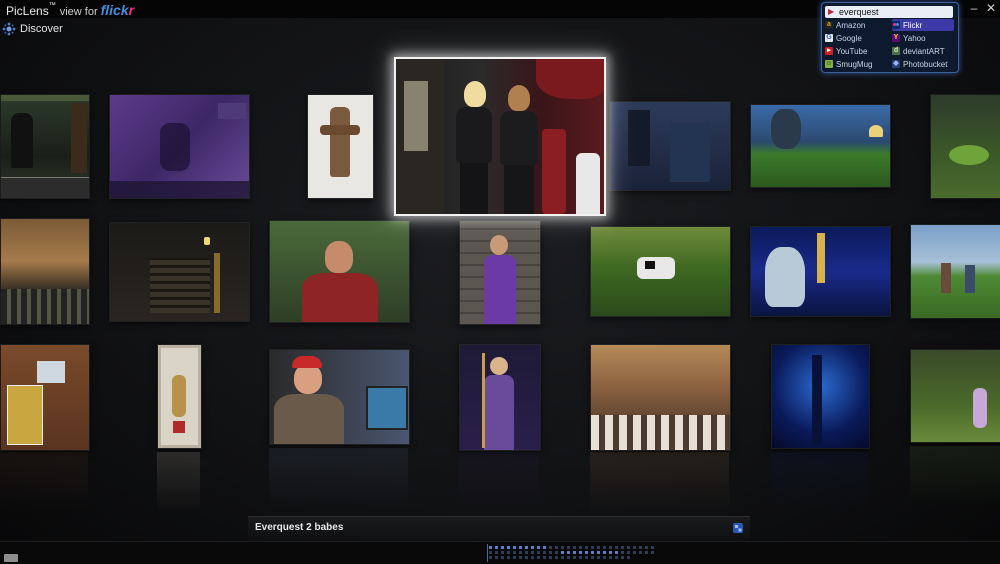 This screenshot has width=1000, height=564. What do you see at coordinates (914, 38) in the screenshot?
I see `provider-label: Yahoo` at bounding box center [914, 38].